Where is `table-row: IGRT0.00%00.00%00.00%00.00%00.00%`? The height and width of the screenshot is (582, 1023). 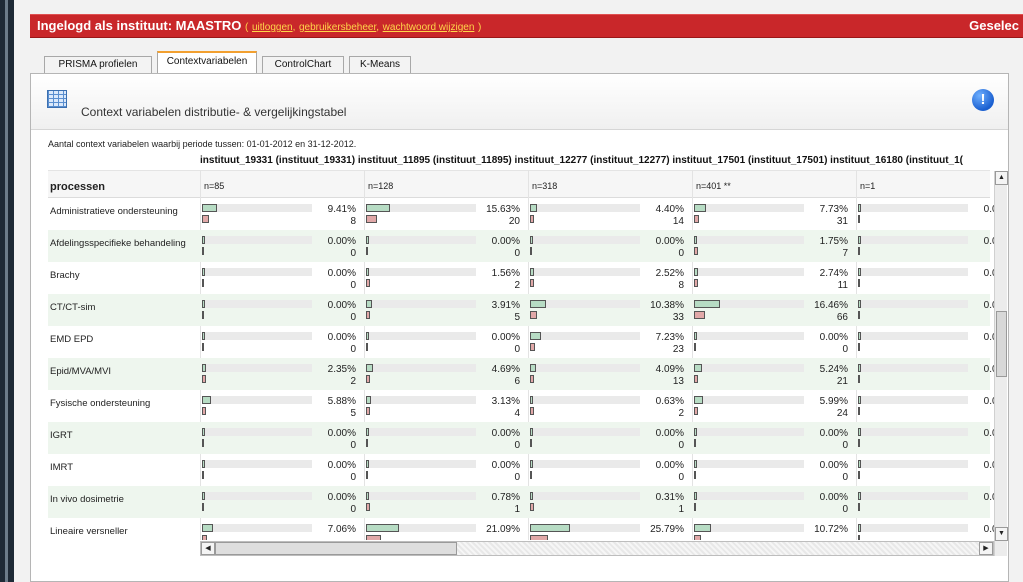
table-row: IGRT0.00%00.00%00.00%00.00%00.00% is located at coordinates (527, 438).